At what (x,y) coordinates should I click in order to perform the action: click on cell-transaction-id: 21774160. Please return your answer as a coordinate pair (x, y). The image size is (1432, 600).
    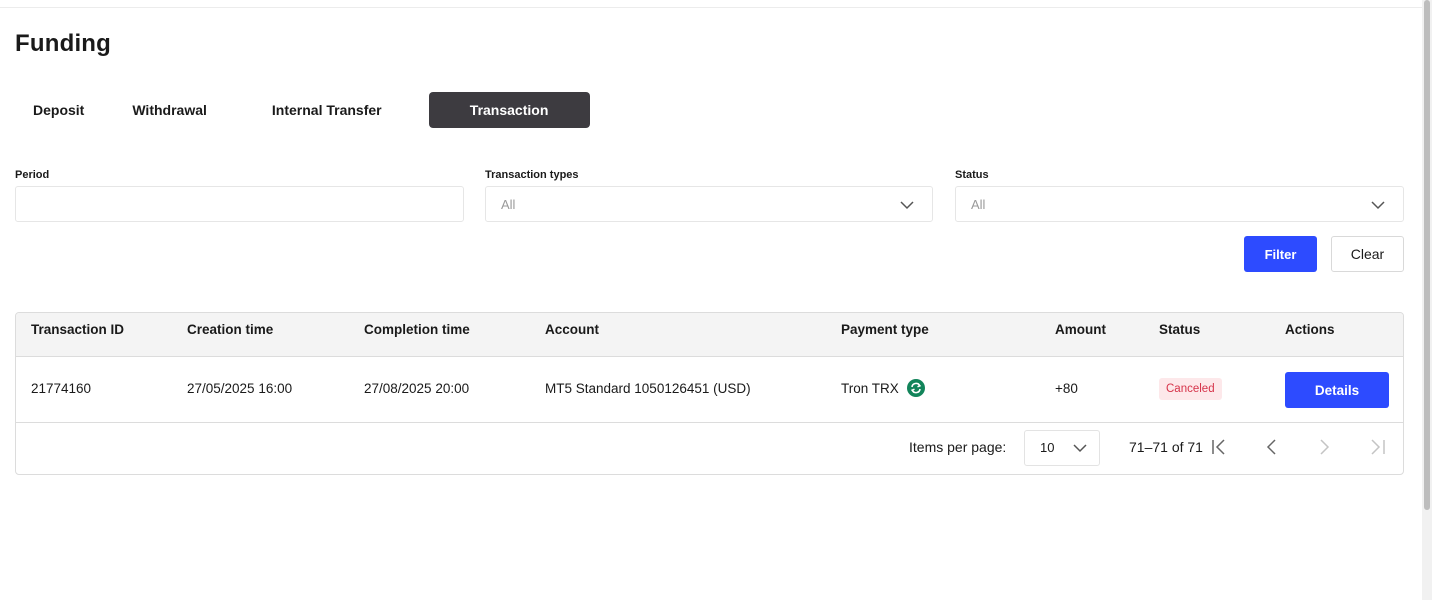
    Looking at the image, I should click on (61, 388).